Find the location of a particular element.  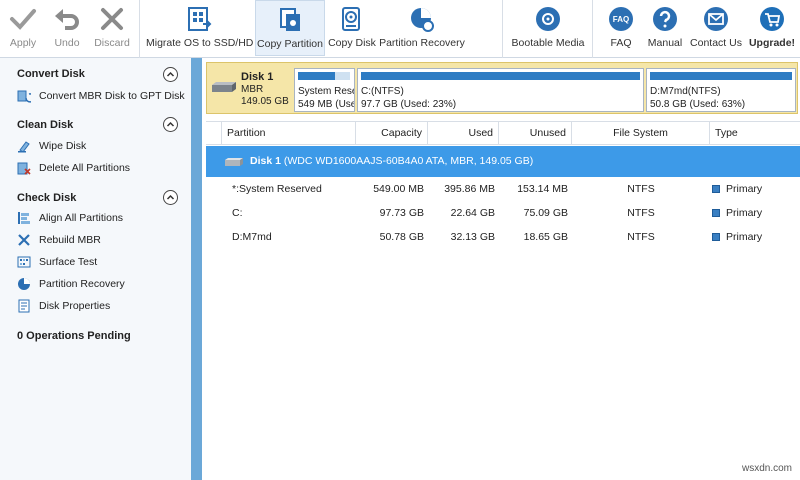

cell-unused: 75.09 GB is located at coordinates (545, 213).